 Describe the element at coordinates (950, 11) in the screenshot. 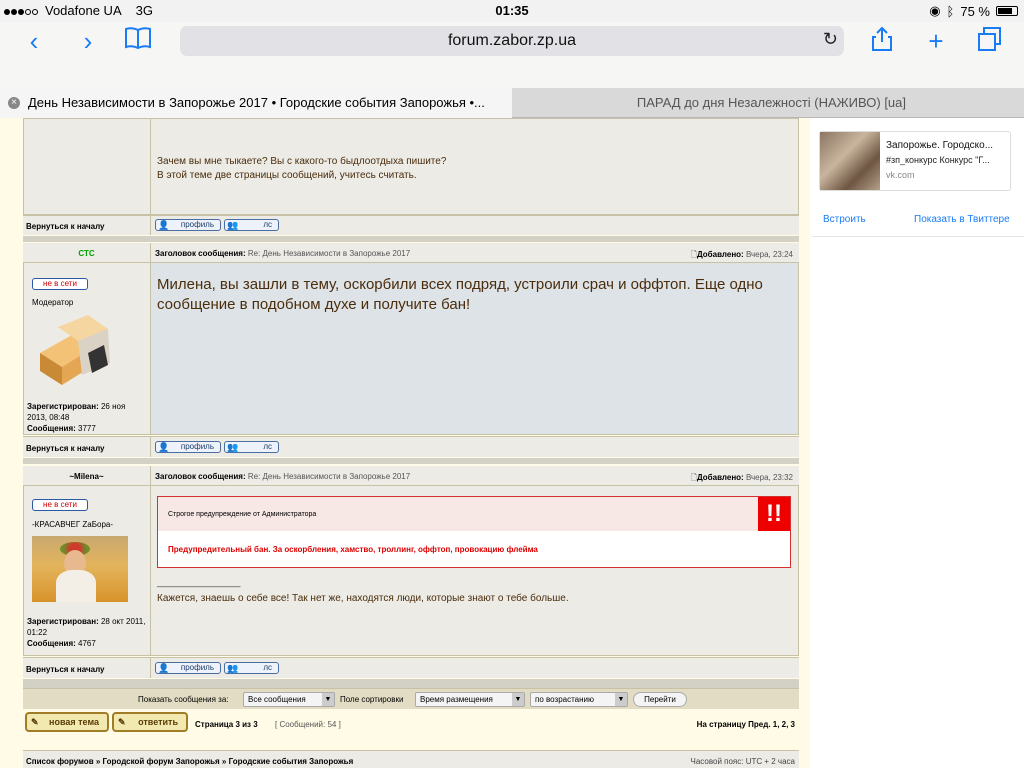

I see `bluetooth-icon: ᛒ` at that location.